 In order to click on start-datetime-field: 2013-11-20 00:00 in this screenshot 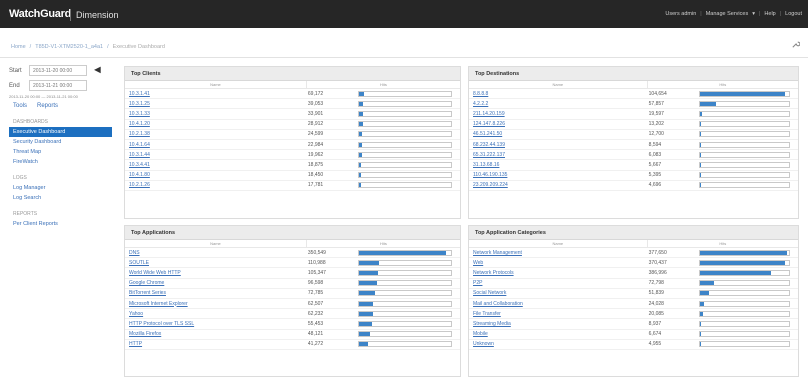, I will do `click(58, 70)`.